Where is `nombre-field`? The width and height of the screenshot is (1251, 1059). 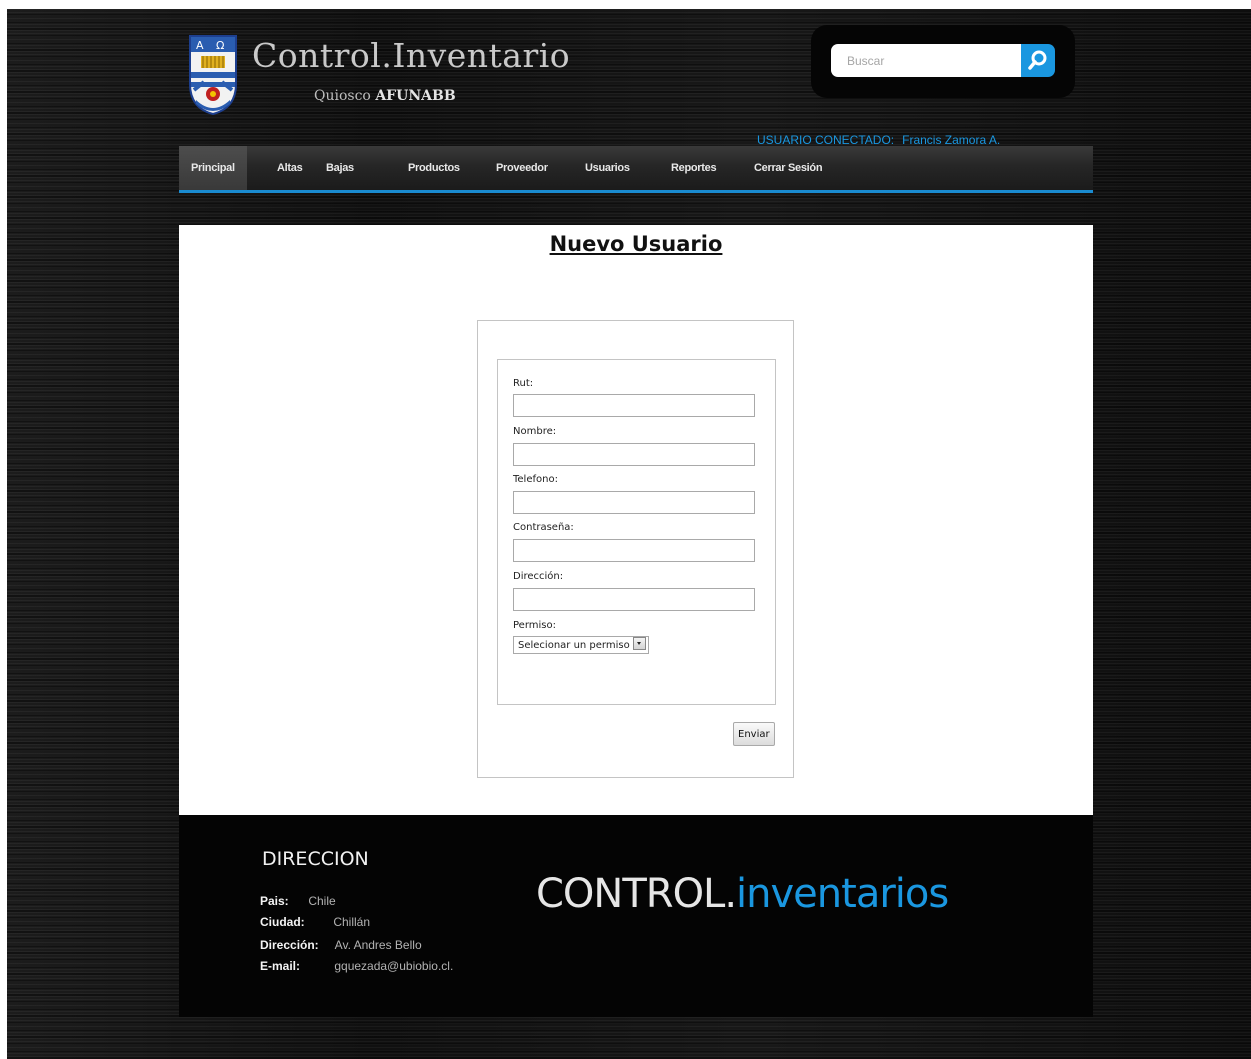
nombre-field is located at coordinates (634, 454).